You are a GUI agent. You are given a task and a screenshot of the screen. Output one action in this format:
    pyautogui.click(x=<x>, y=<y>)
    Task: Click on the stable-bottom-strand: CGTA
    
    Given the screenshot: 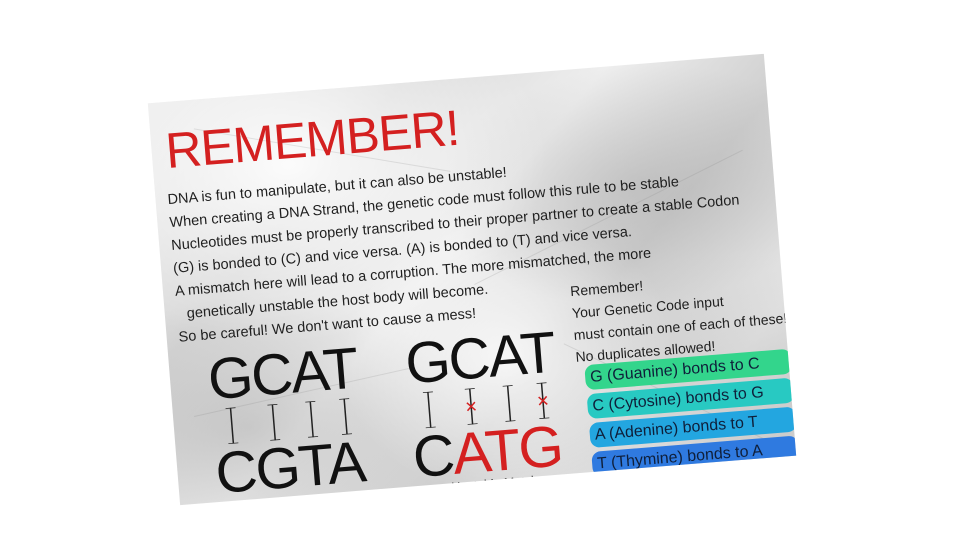 What is the action you would take?
    pyautogui.click(x=290, y=467)
    